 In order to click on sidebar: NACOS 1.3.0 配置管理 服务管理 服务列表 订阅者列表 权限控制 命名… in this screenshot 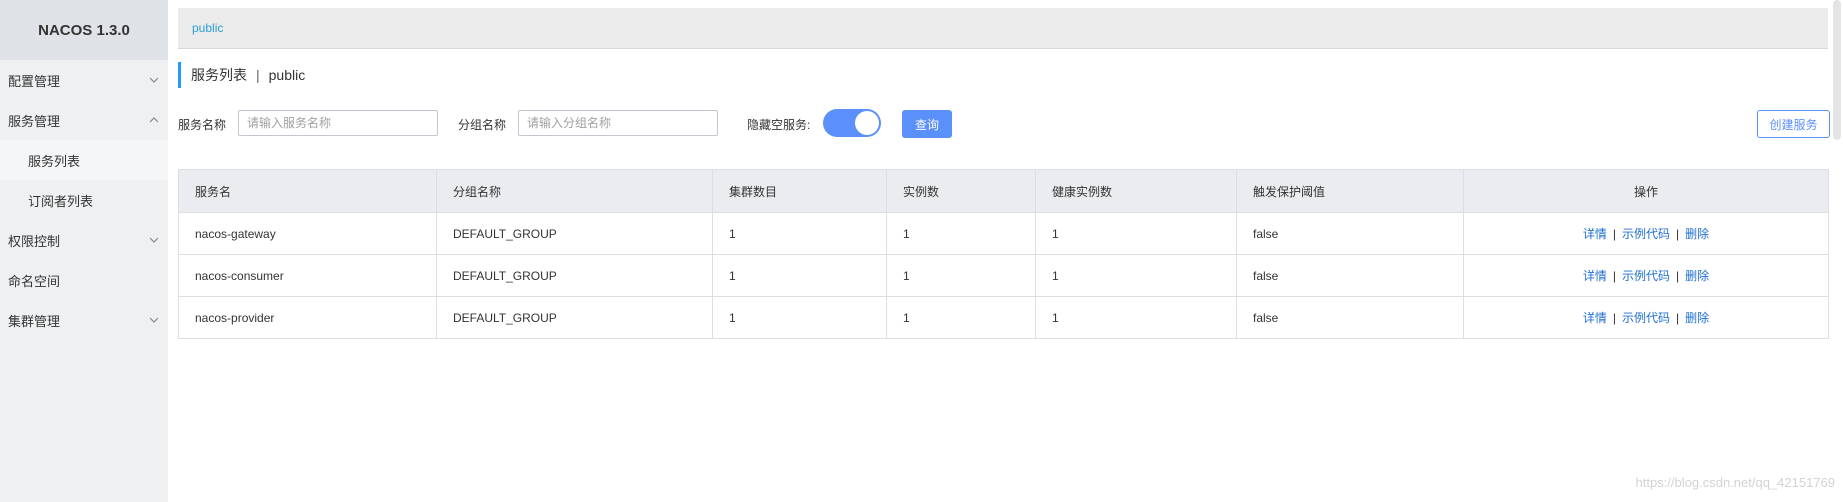, I will do `click(84, 251)`.